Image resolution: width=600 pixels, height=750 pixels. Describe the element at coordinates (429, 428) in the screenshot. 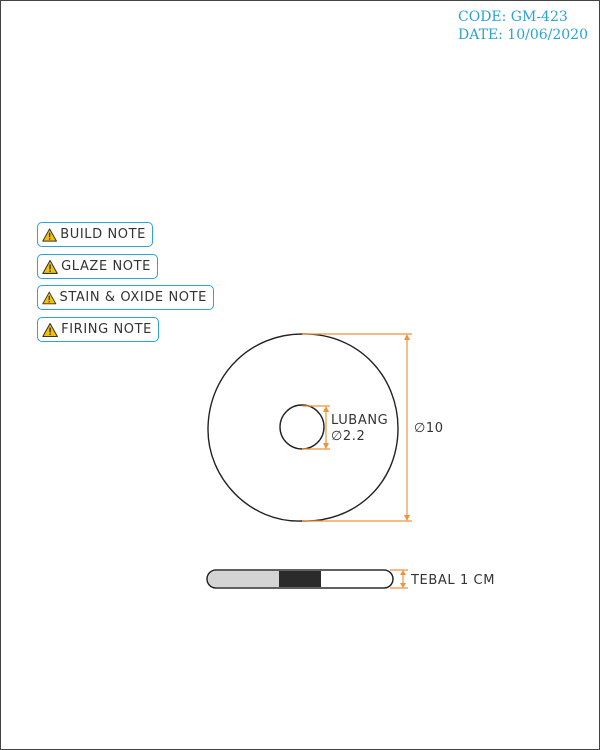

I see `outer-diameter-label: ∅10` at that location.